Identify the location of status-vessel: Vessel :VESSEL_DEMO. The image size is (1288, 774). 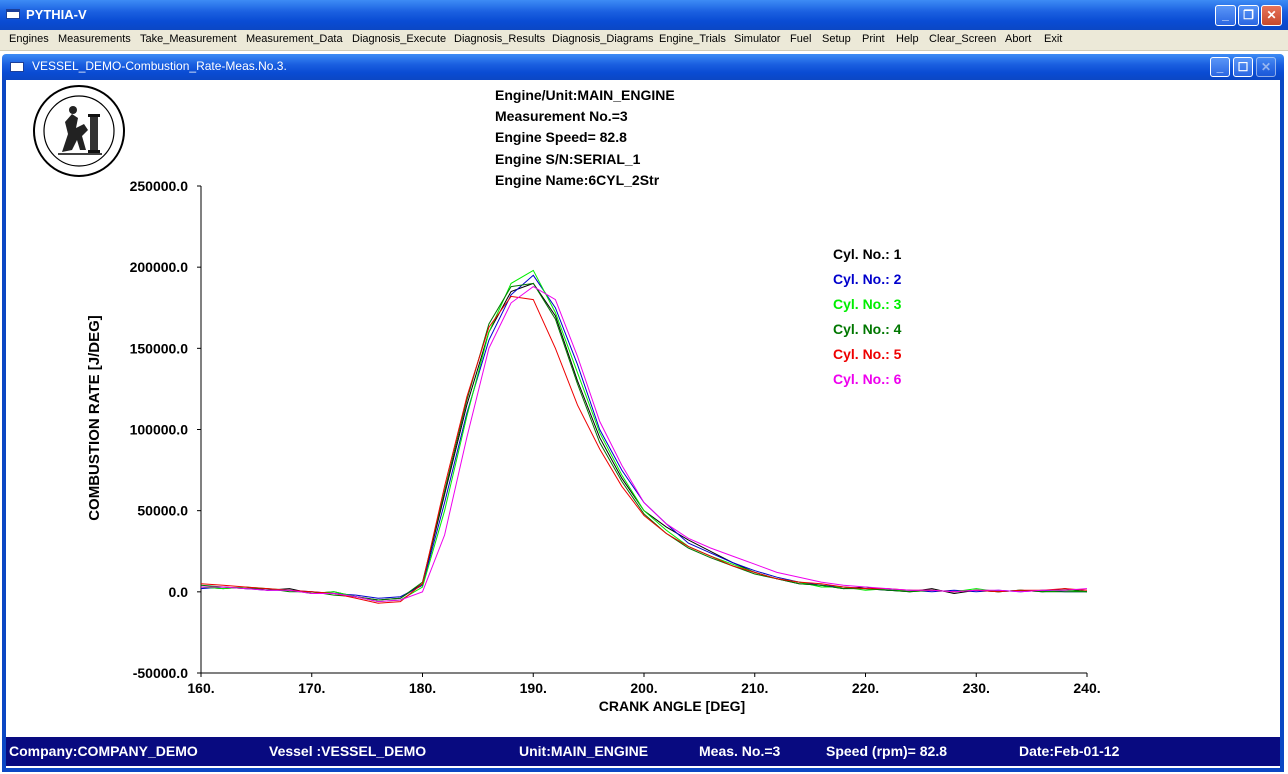
(348, 751).